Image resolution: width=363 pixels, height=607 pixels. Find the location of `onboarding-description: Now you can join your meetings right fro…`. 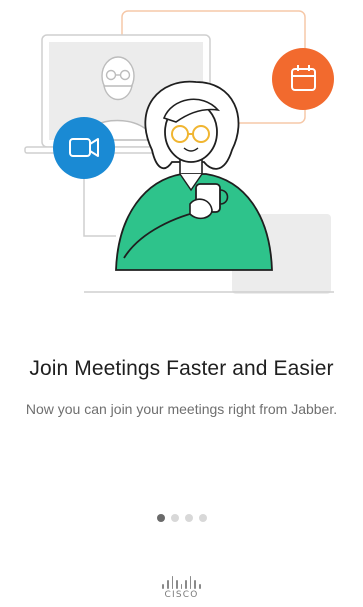

onboarding-description: Now you can join your meetings right fro… is located at coordinates (181, 409).